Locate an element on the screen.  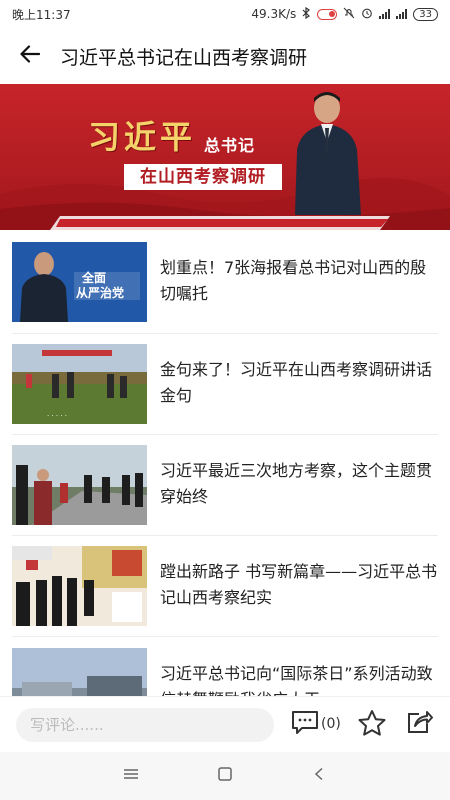
article-title: 金句来了！习近平在山西考察调研讲话金句 is located at coordinates (296, 382).